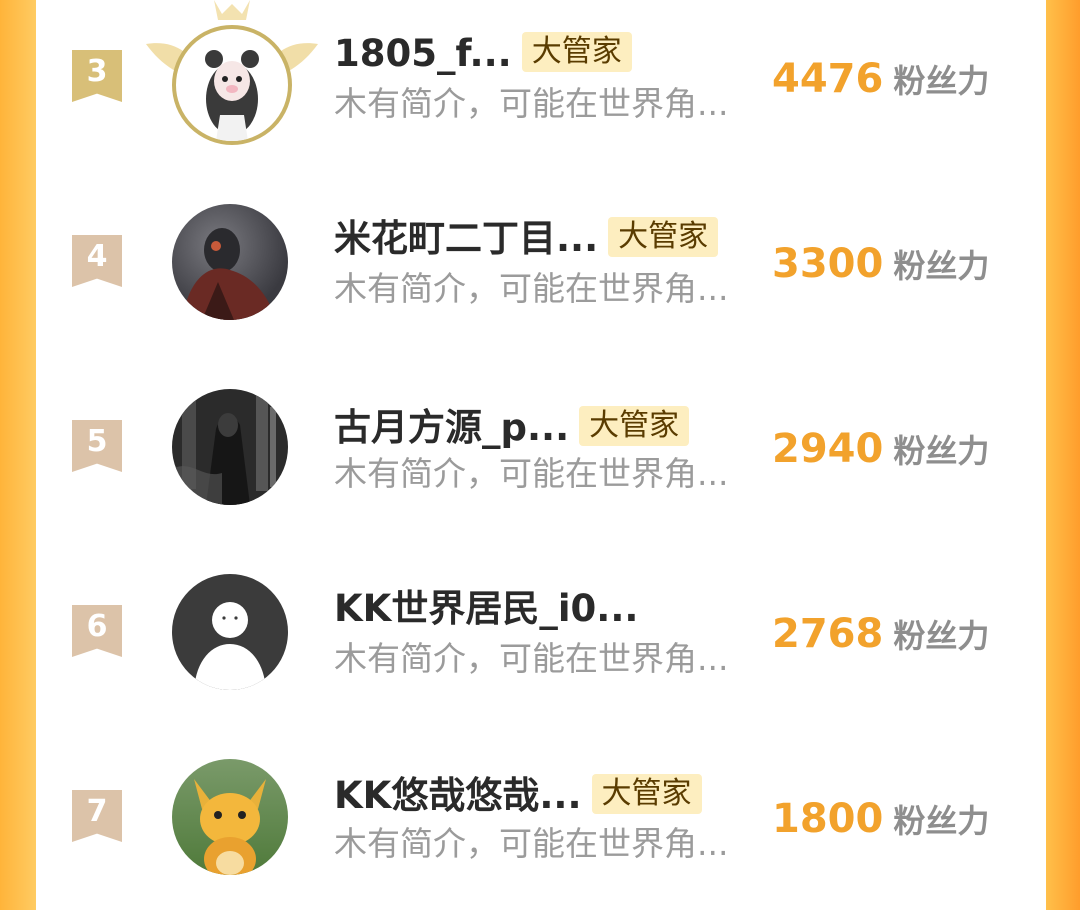  What do you see at coordinates (230, 632) in the screenshot?
I see `default-avatar` at bounding box center [230, 632].